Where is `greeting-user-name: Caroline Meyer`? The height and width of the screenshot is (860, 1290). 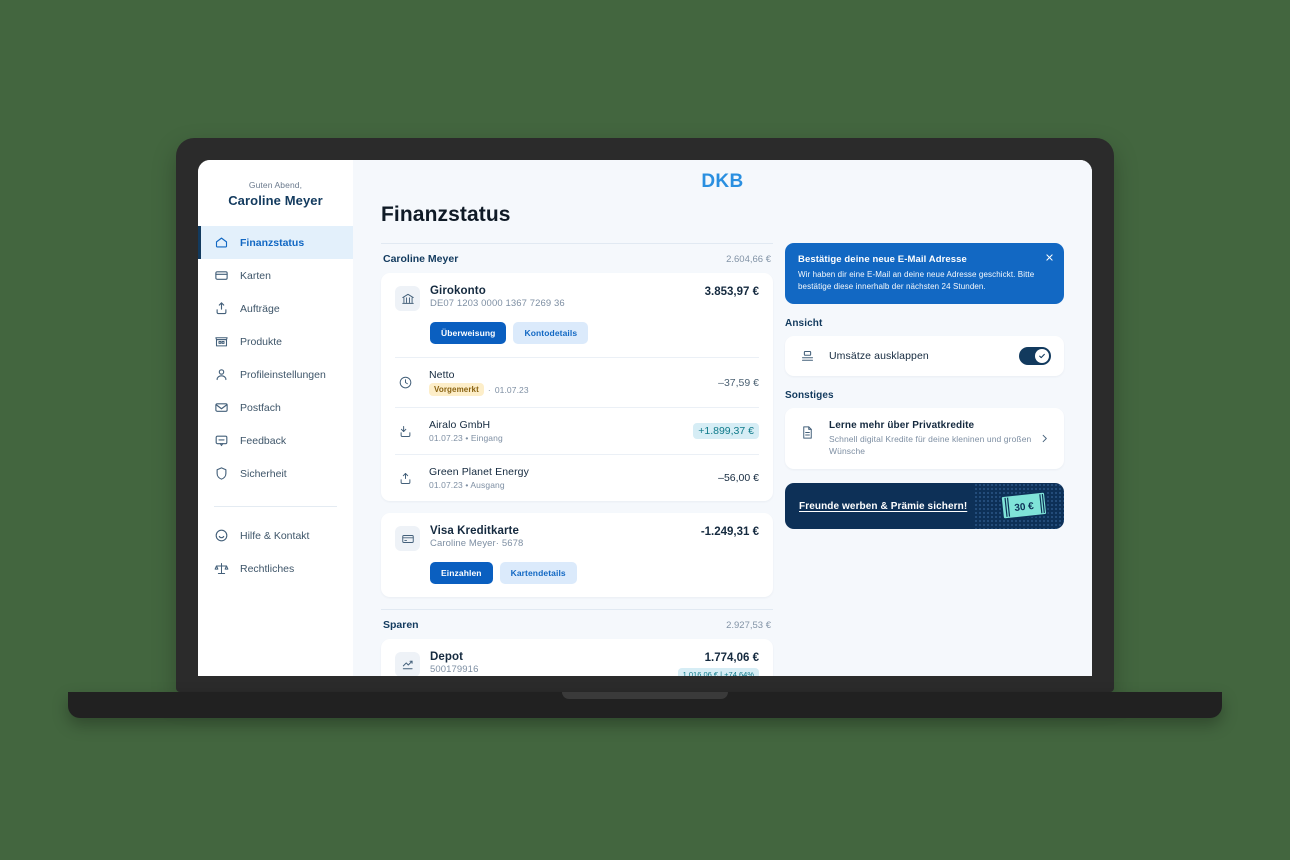 greeting-user-name: Caroline Meyer is located at coordinates (275, 200).